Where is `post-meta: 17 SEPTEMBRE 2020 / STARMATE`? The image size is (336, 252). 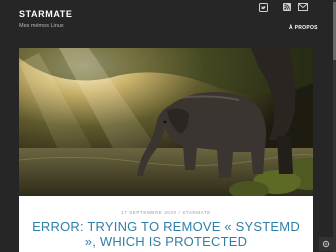
post-meta: 17 SEPTEMBRE 2020 / STARMATE is located at coordinates (166, 212).